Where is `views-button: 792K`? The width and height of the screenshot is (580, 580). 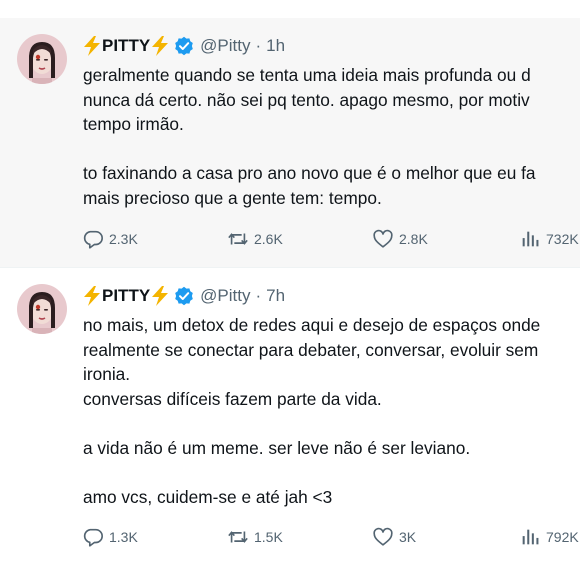
views-button: 792K is located at coordinates (549, 537).